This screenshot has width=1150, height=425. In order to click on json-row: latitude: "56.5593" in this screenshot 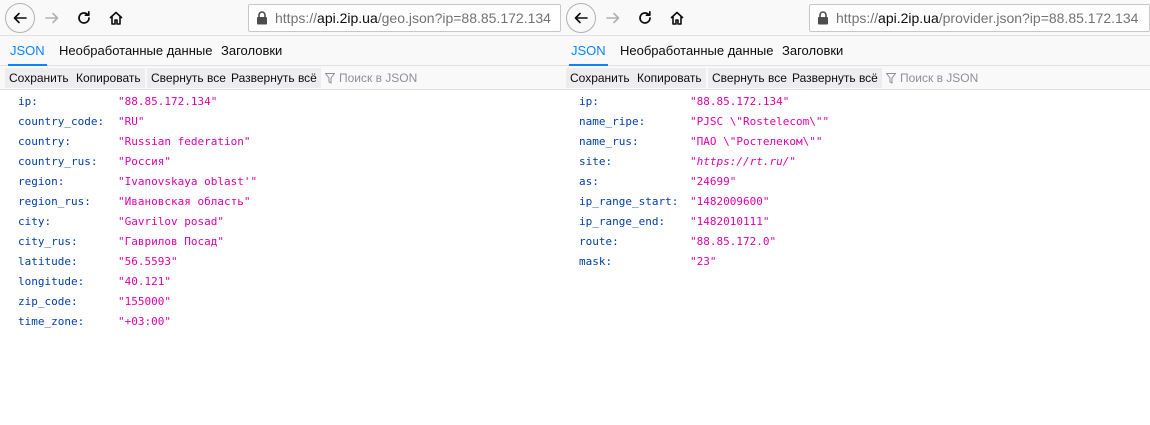, I will do `click(280, 262)`.